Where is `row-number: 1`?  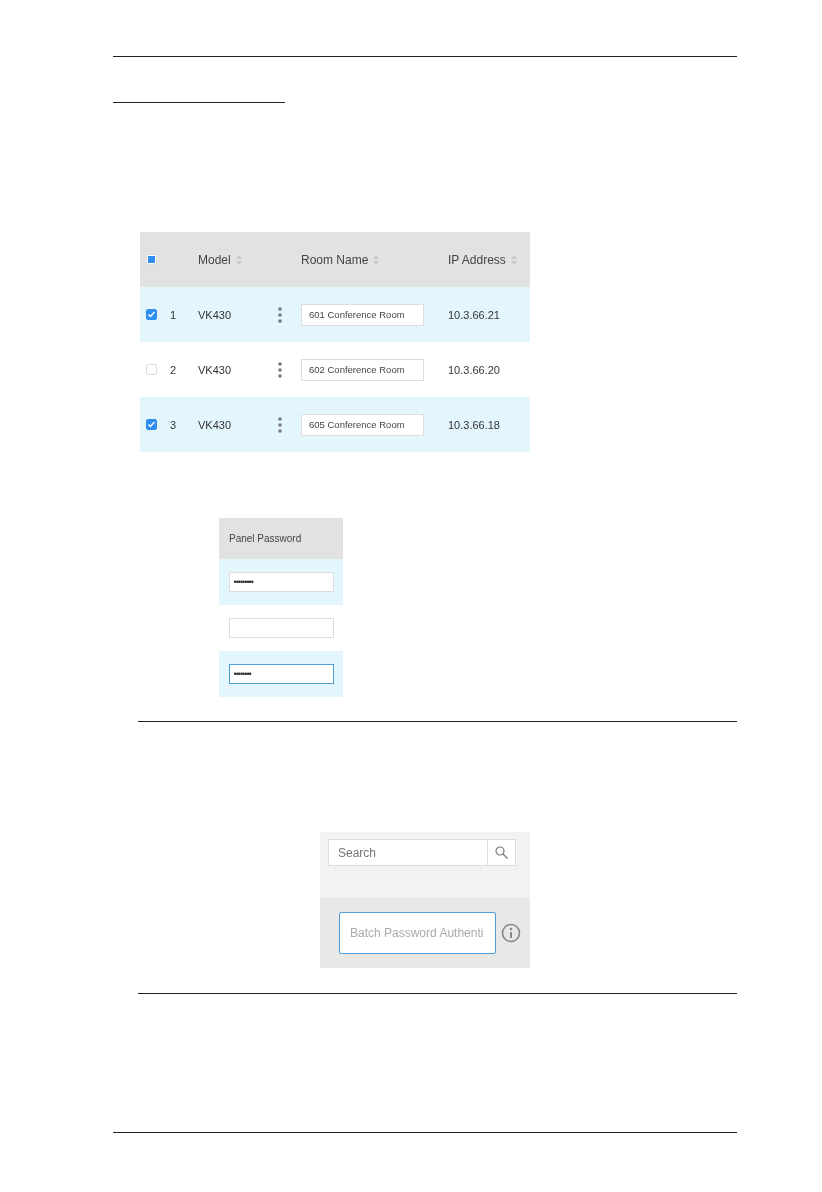 row-number: 1 is located at coordinates (174, 314).